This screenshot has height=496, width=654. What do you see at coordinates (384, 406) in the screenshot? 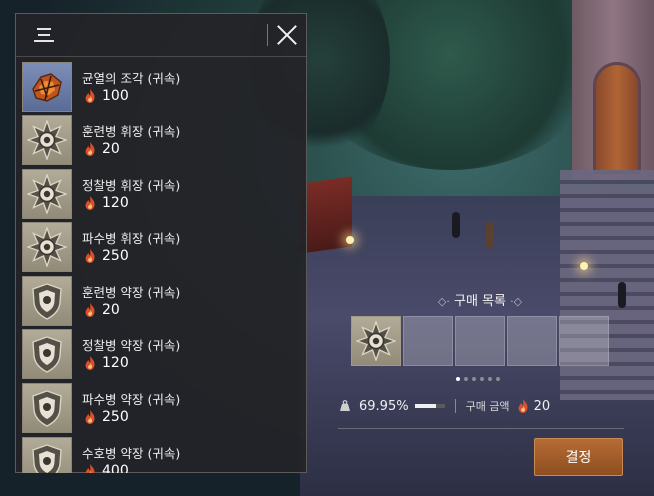
I see `weight-percent: 69.95%` at bounding box center [384, 406].